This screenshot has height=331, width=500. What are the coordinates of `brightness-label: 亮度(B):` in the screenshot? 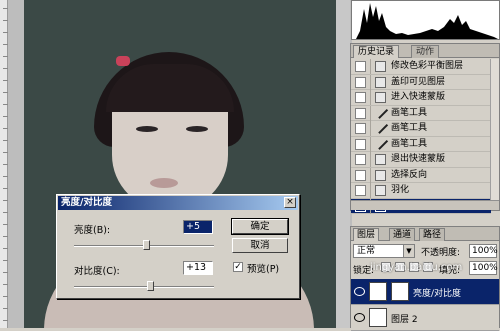 It's located at (92, 230).